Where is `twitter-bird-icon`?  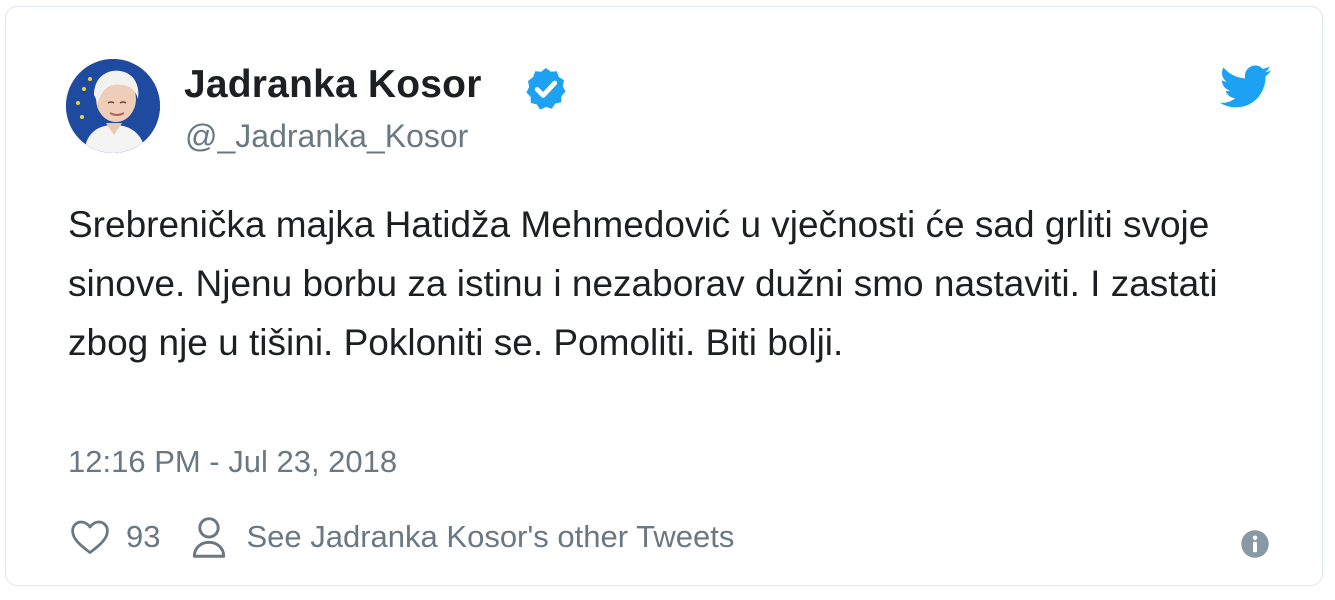
twitter-bird-icon is located at coordinates (1246, 87).